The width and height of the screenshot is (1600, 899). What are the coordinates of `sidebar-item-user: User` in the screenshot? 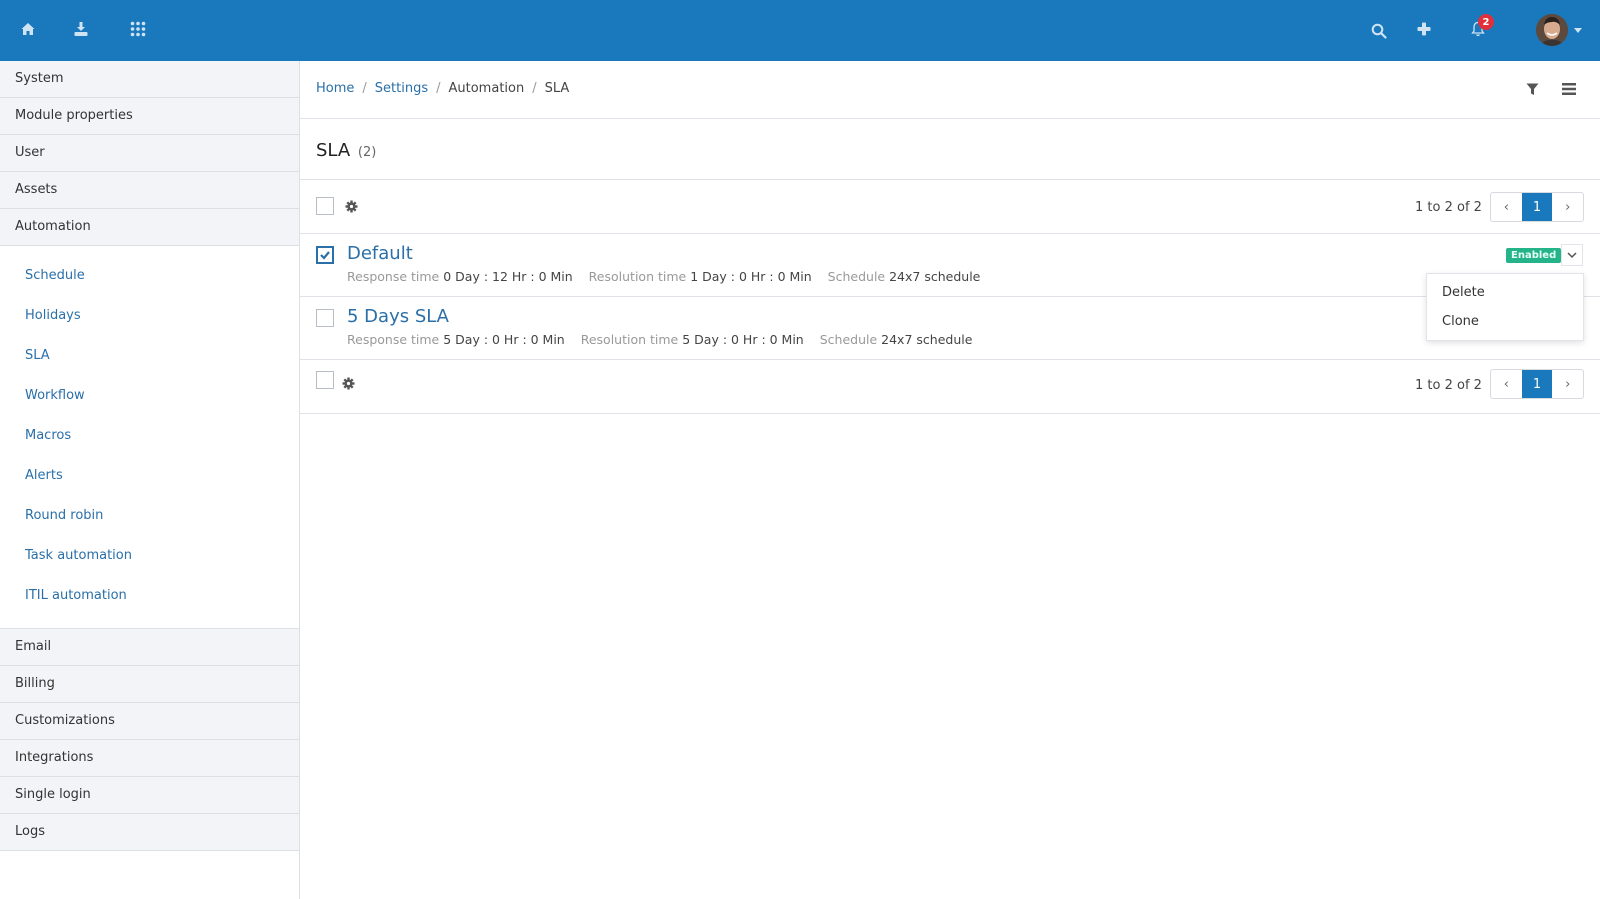 It's located at (149, 153).